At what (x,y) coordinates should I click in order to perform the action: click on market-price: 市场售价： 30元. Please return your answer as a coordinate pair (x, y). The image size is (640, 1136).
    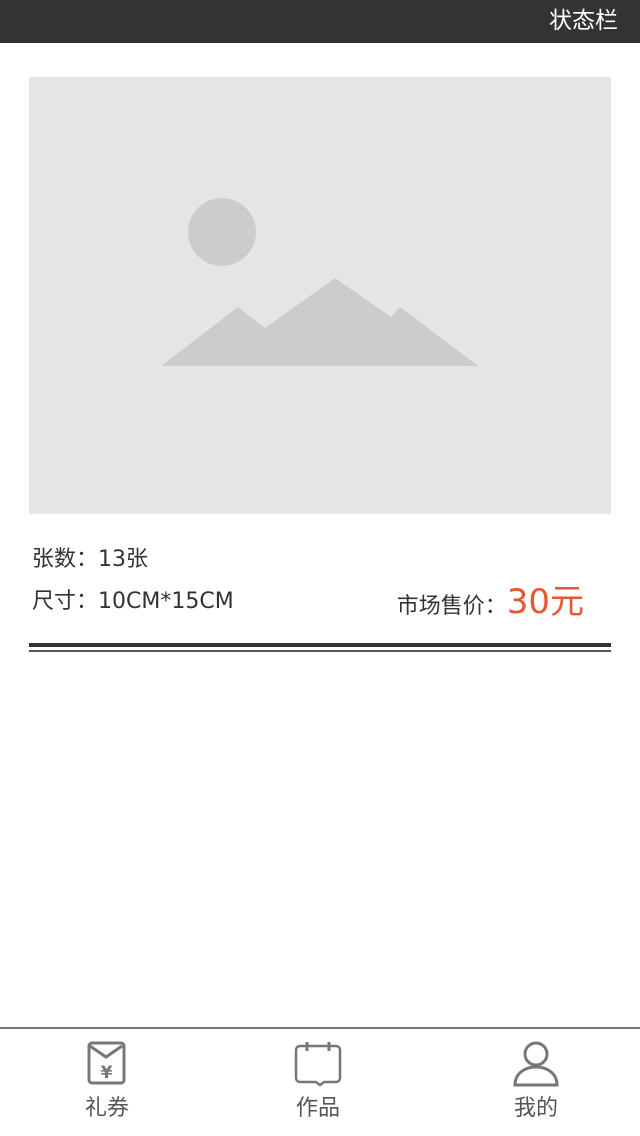
    Looking at the image, I should click on (490, 598).